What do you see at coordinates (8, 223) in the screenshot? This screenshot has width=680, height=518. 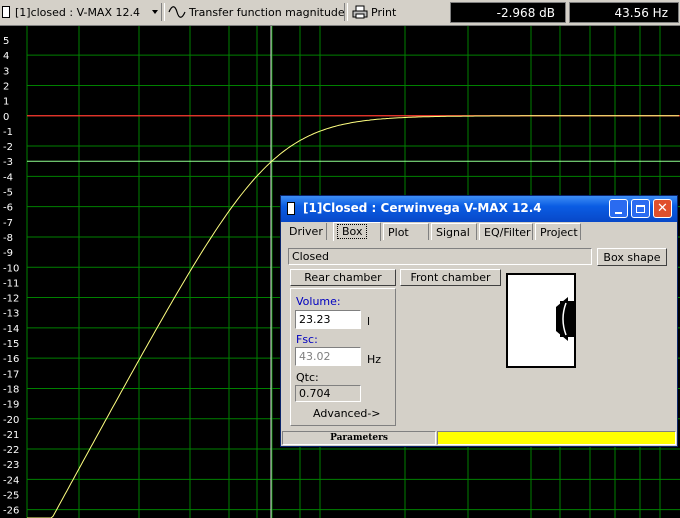 I see `y-tick-label: -7` at bounding box center [8, 223].